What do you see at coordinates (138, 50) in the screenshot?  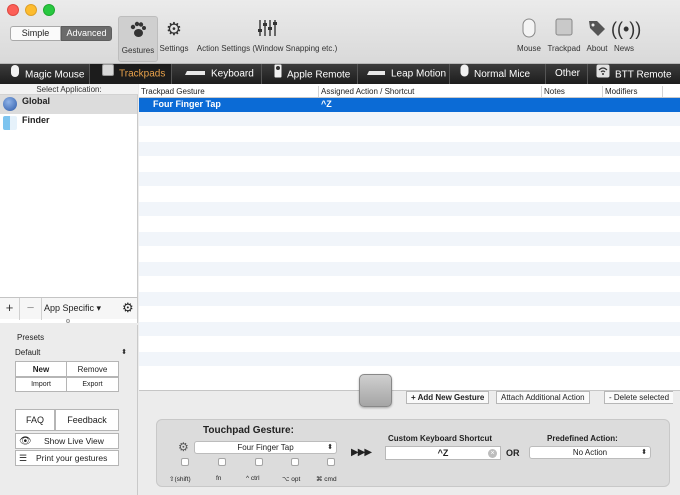 I see `toolbar-gestures-label: Gestures` at bounding box center [138, 50].